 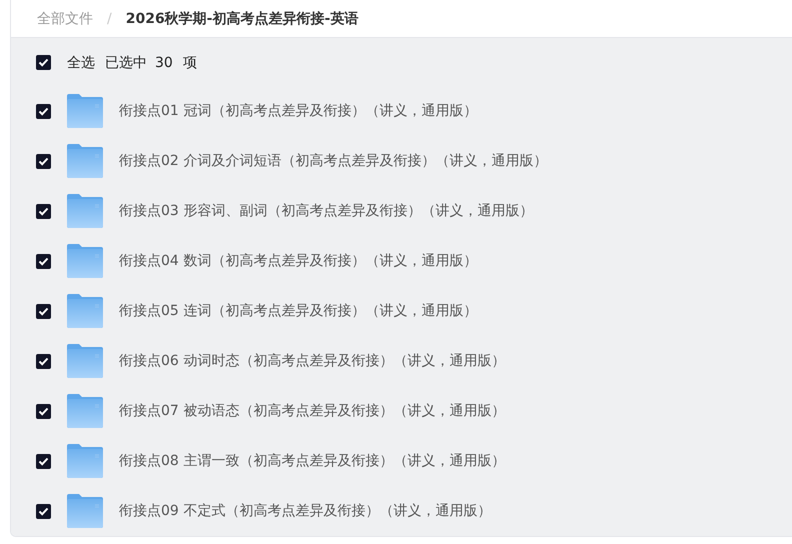 I want to click on selected-count-text: 已选中, so click(x=126, y=63).